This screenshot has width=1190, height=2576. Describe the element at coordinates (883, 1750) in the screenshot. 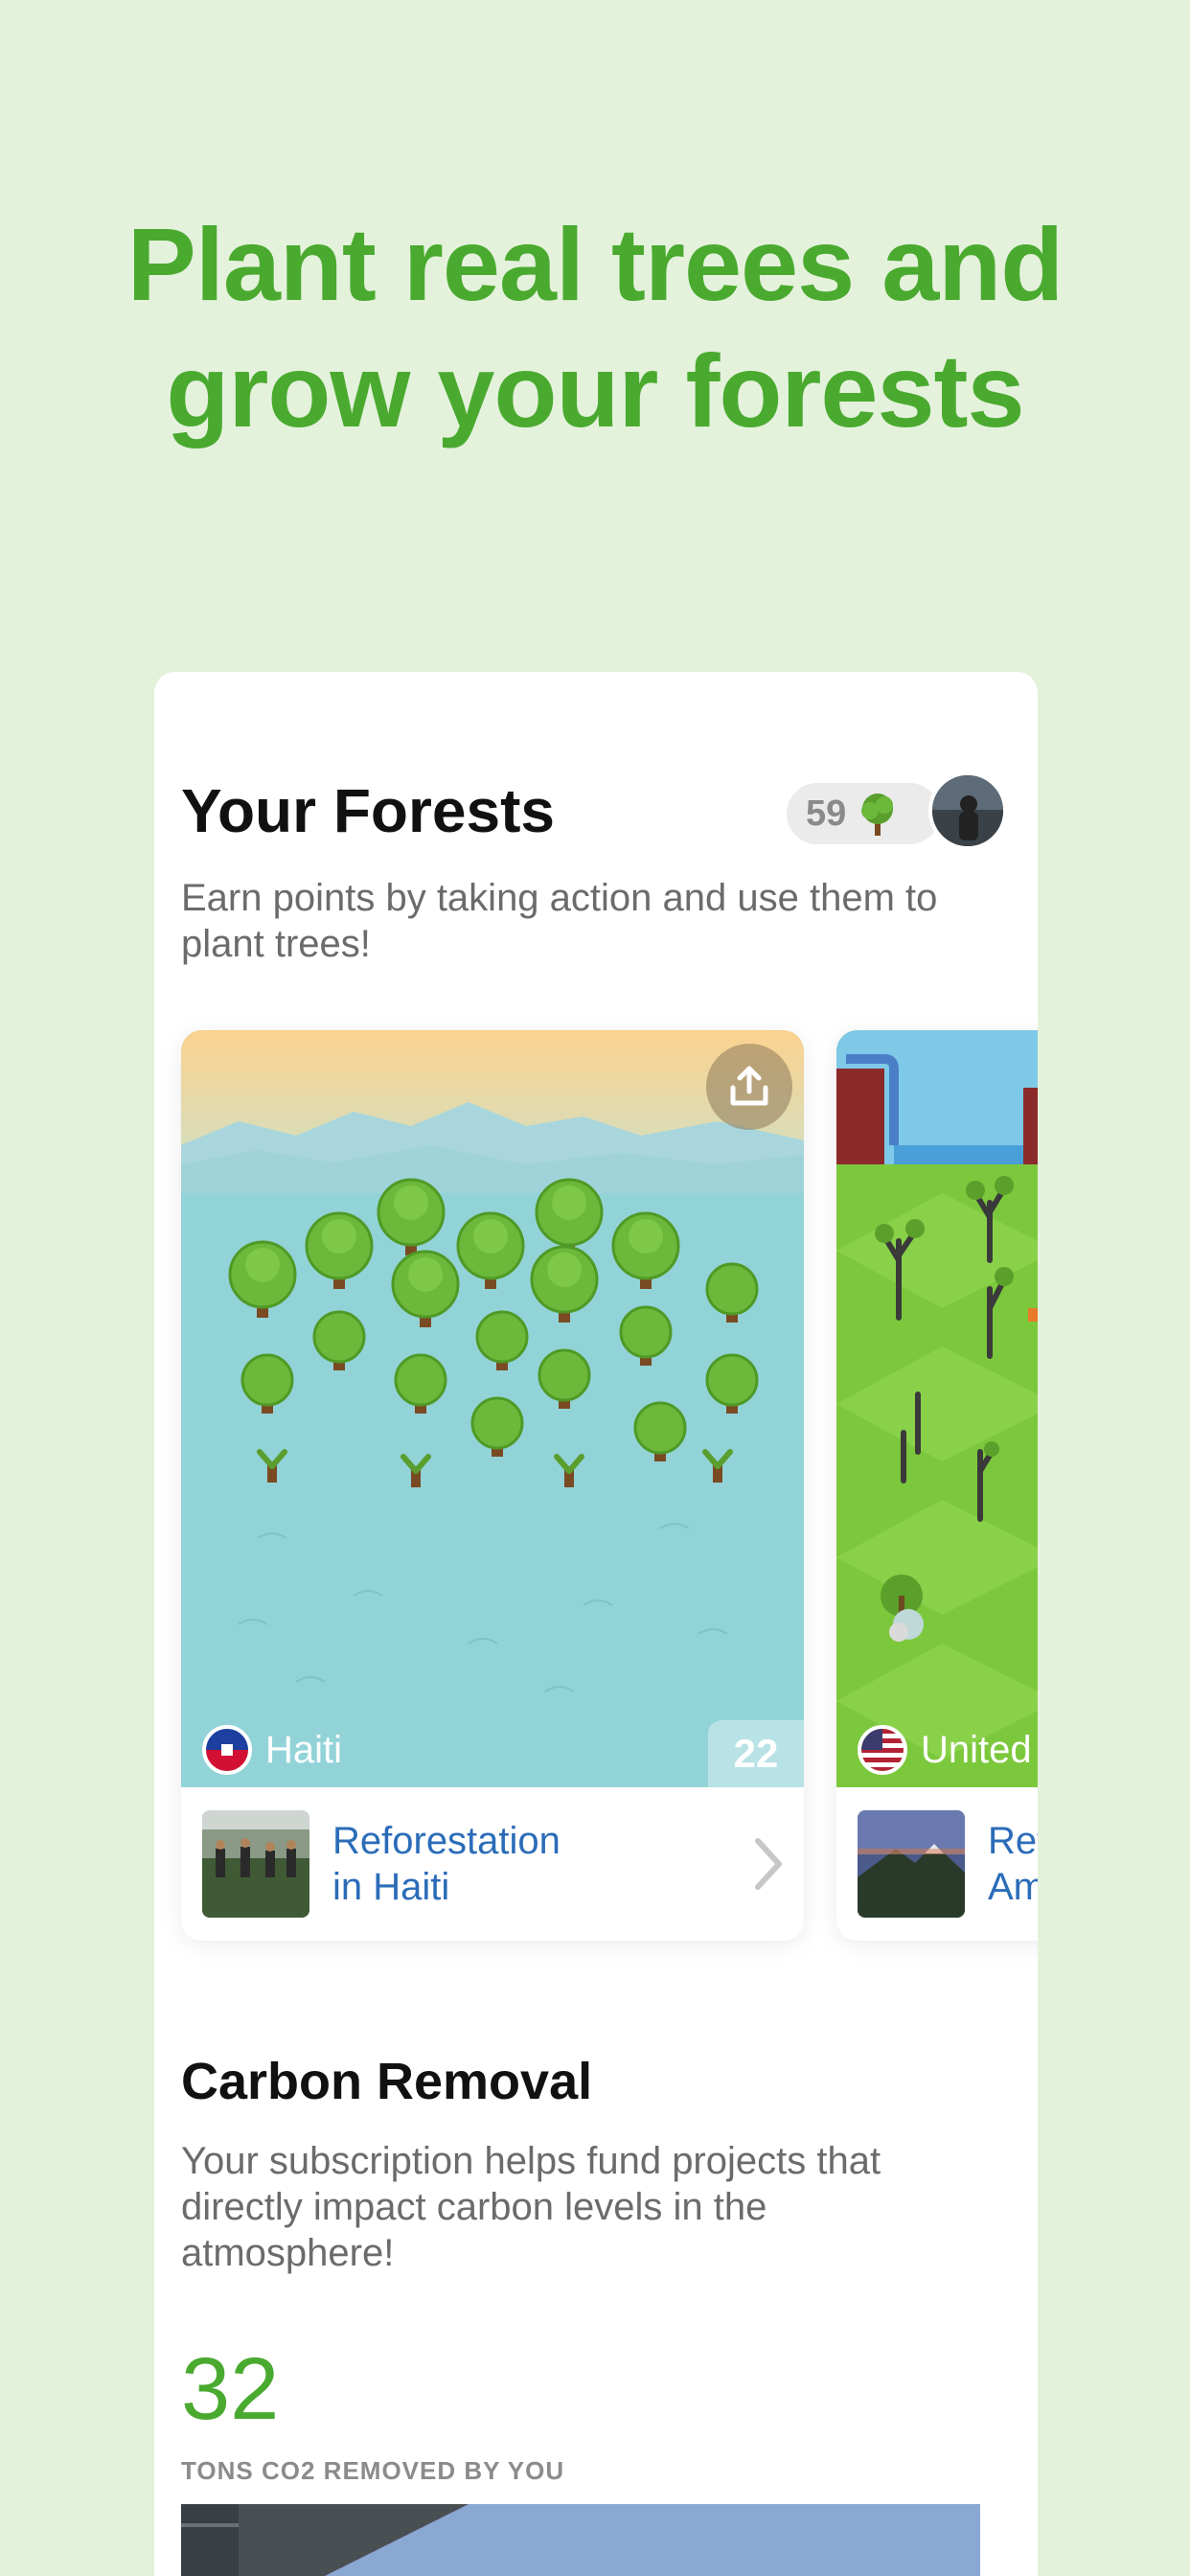

I see `us-flag-icon` at that location.